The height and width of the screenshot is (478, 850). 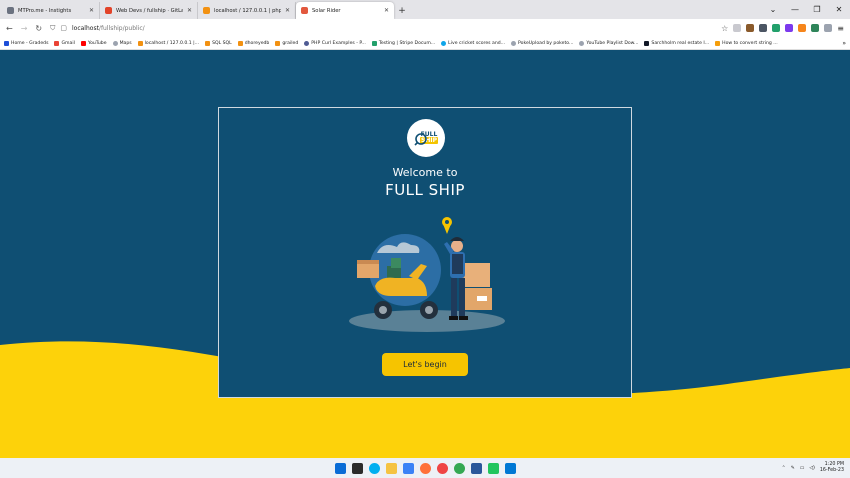 What do you see at coordinates (737, 28) in the screenshot?
I see `pocket-icon` at bounding box center [737, 28].